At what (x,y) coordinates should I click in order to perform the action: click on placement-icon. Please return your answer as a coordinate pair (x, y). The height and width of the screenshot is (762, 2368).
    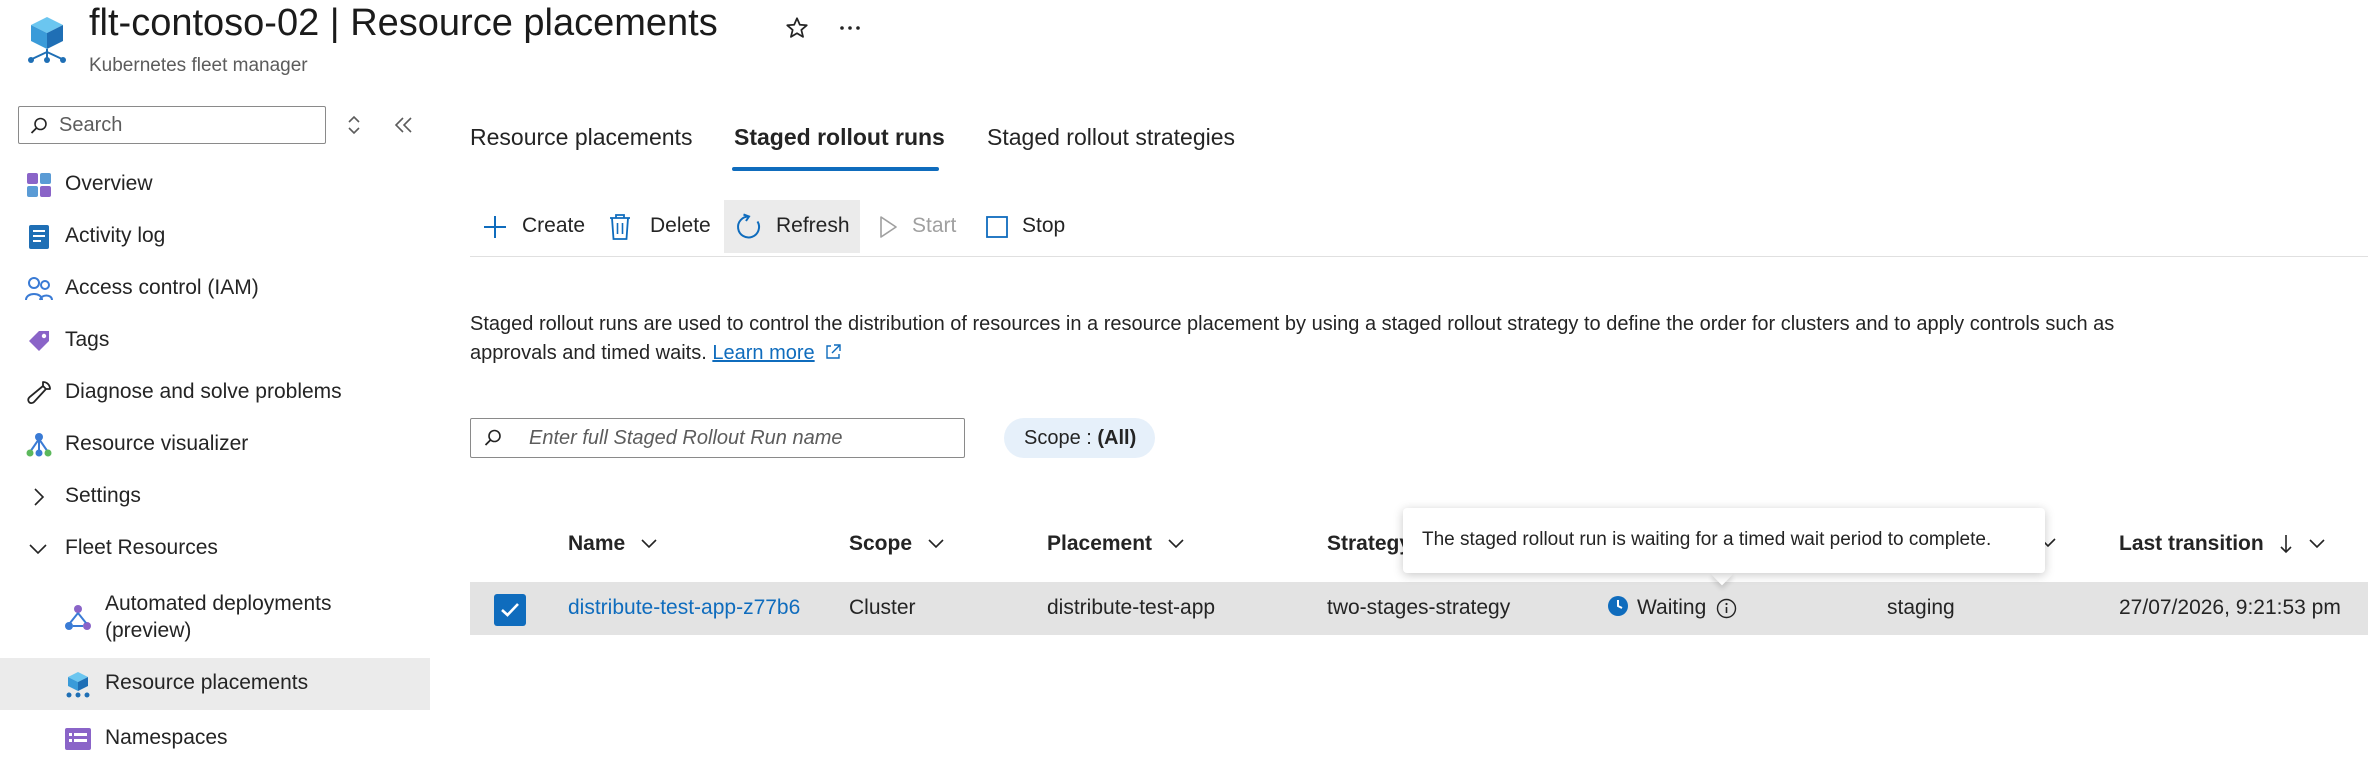
    Looking at the image, I should click on (78, 684).